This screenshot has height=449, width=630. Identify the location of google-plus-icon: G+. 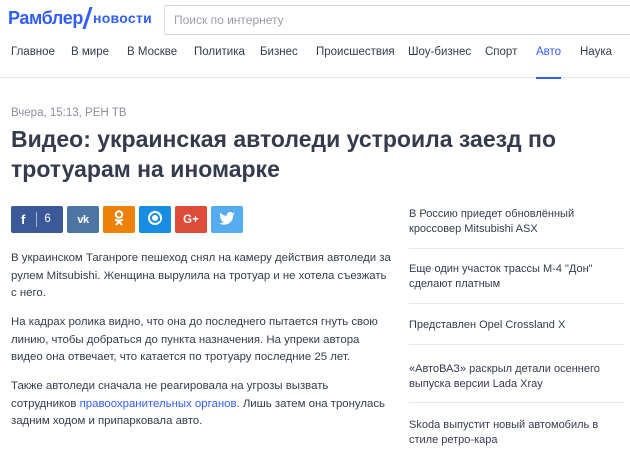
(191, 219).